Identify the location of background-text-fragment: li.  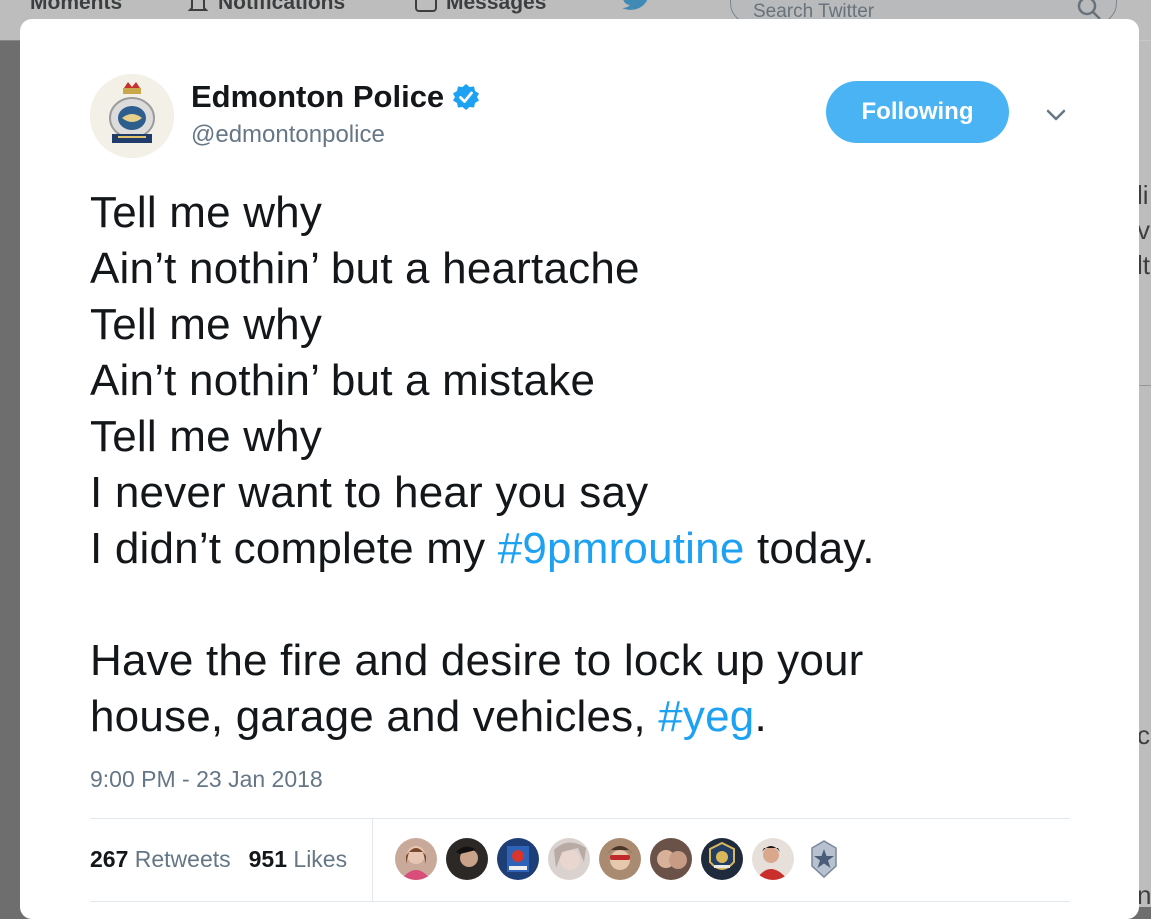
(1144, 195).